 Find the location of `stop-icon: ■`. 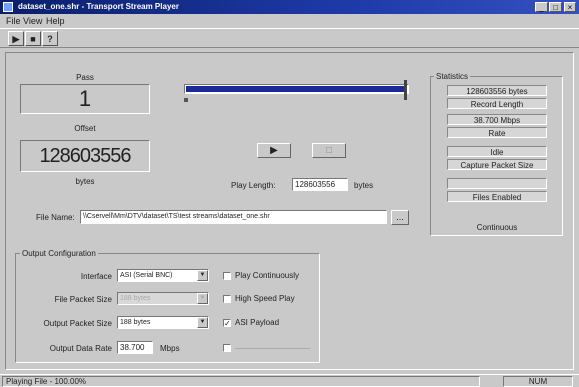

stop-icon: ■ is located at coordinates (33, 39).